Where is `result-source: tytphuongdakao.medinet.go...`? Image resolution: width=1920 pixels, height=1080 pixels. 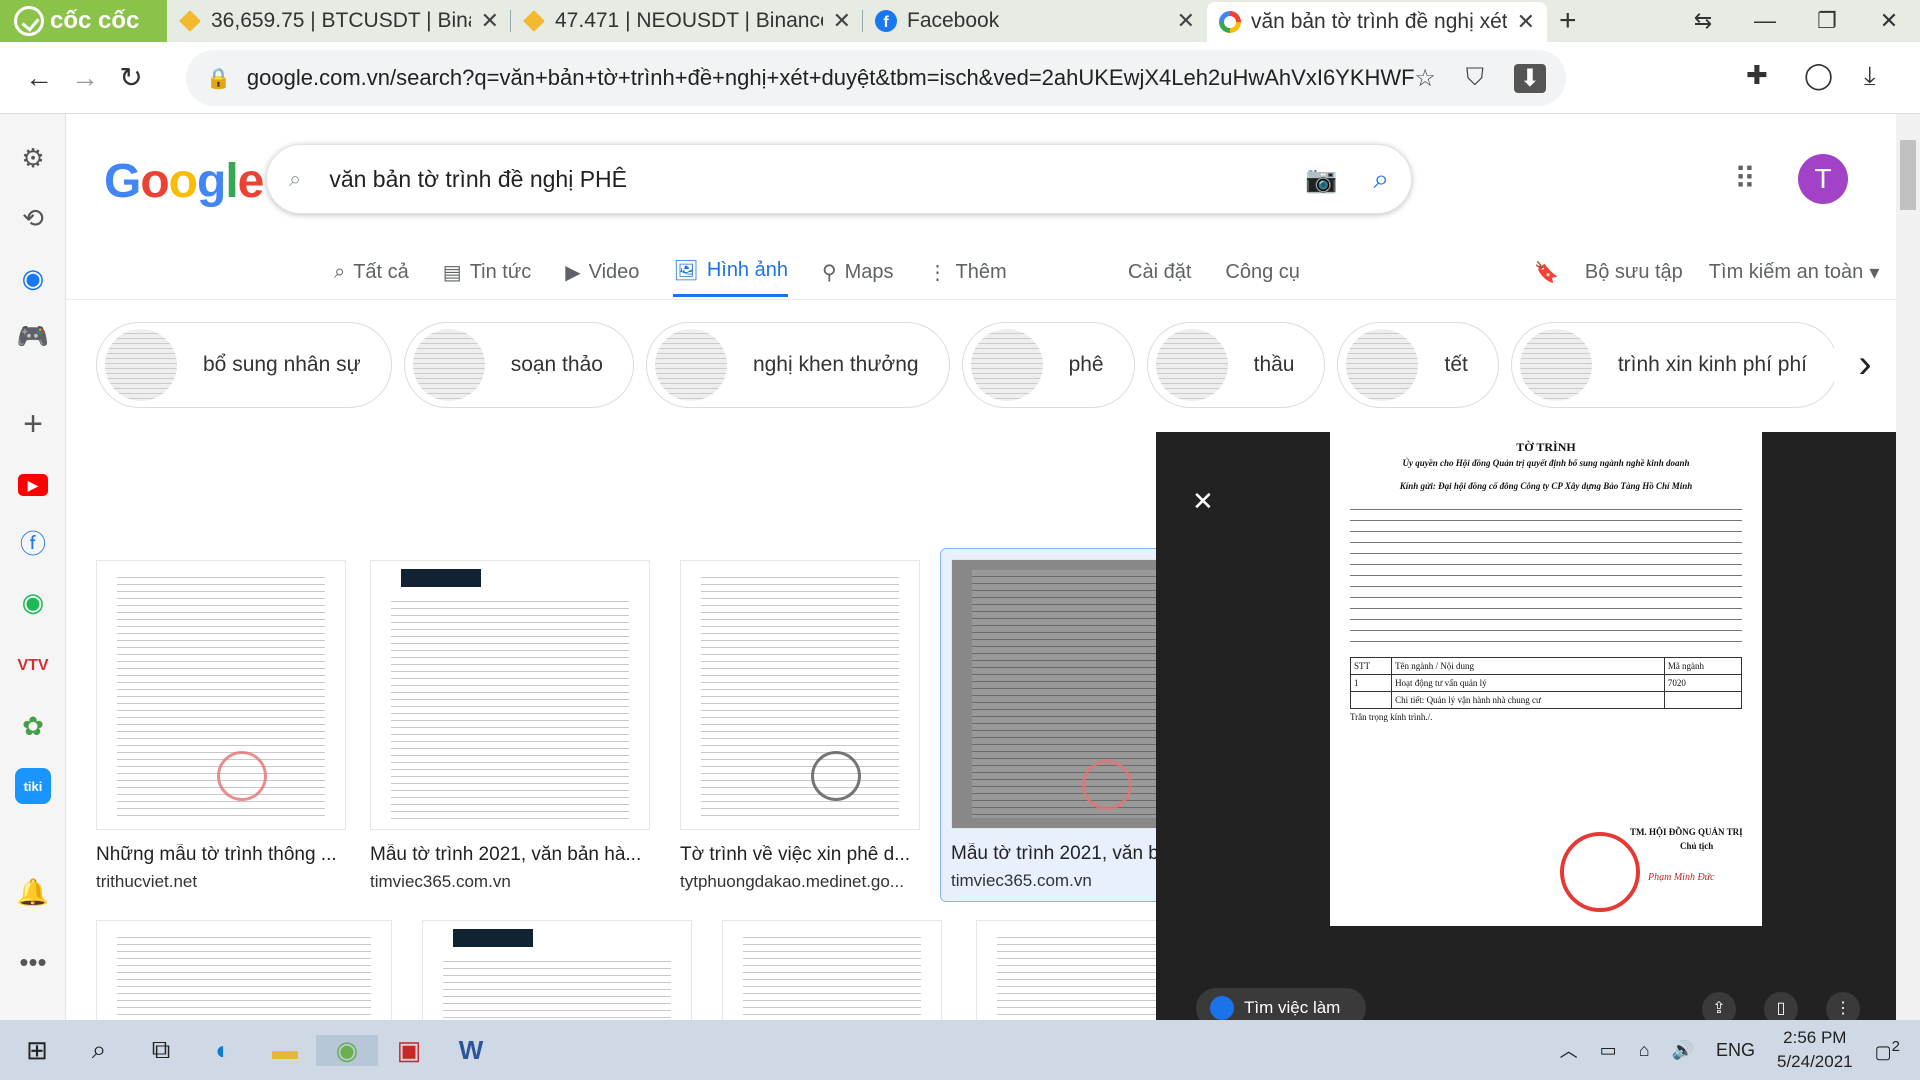 result-source: tytphuongdakao.medinet.go... is located at coordinates (800, 882).